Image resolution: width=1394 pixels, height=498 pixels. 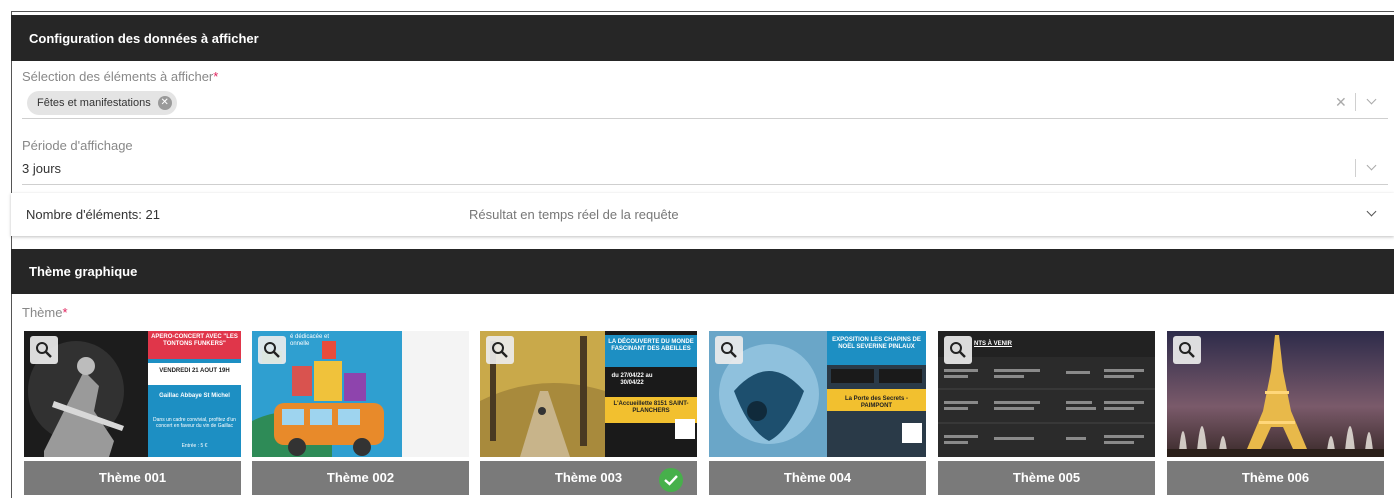 I want to click on selection-underline, so click(x=705, y=118).